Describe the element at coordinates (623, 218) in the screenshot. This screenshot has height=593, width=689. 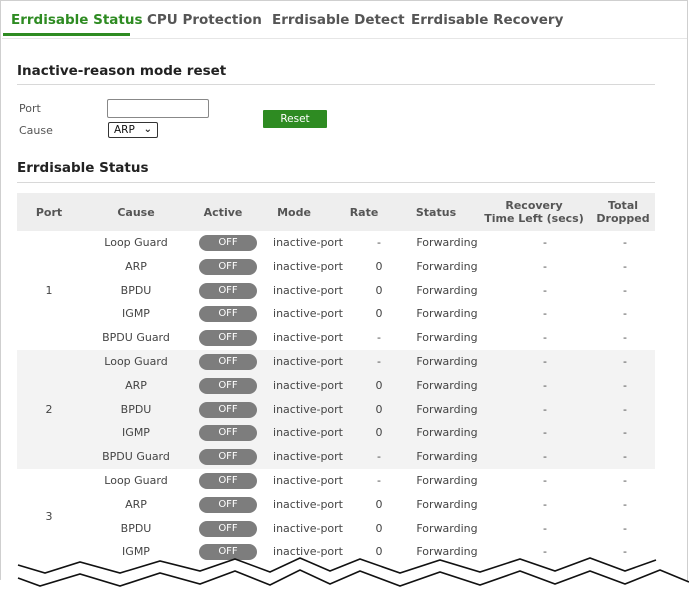
I see `column-header-dropped-line2: Dropped` at that location.